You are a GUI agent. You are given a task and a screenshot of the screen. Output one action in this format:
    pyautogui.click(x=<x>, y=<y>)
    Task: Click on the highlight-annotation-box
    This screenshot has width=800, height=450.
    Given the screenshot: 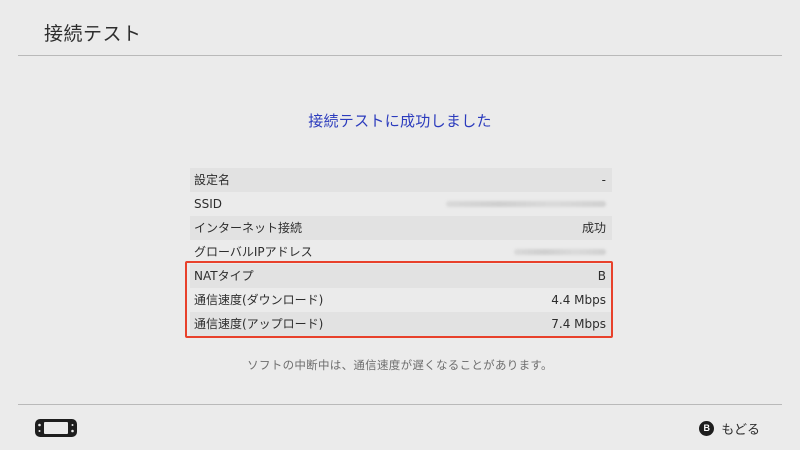 What is the action you would take?
    pyautogui.click(x=399, y=299)
    